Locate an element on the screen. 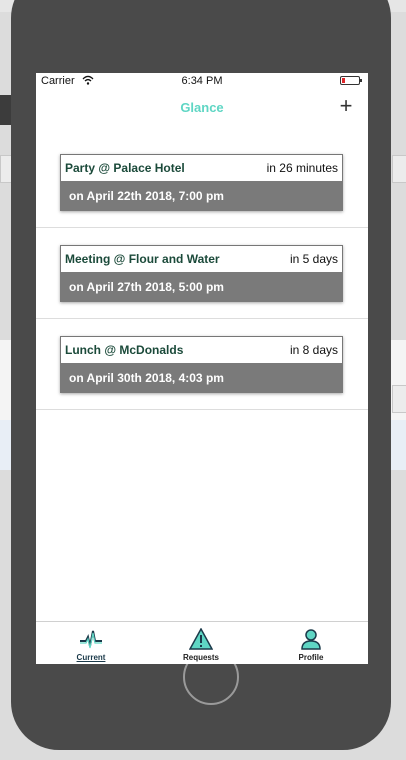  person-icon is located at coordinates (311, 639).